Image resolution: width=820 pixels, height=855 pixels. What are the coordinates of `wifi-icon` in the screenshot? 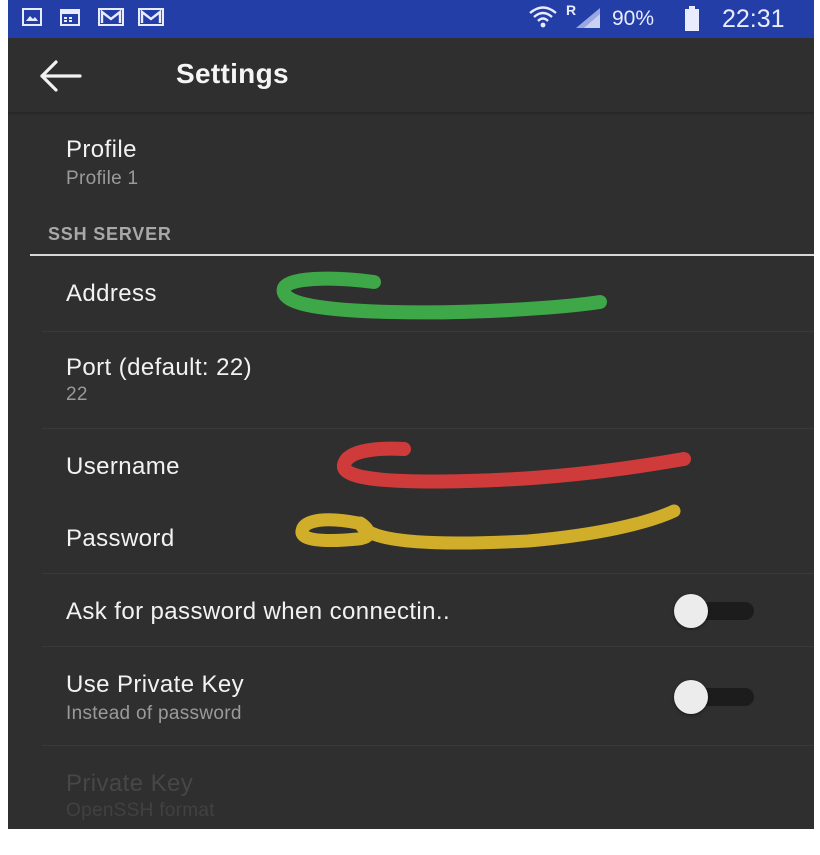 It's located at (543, 17).